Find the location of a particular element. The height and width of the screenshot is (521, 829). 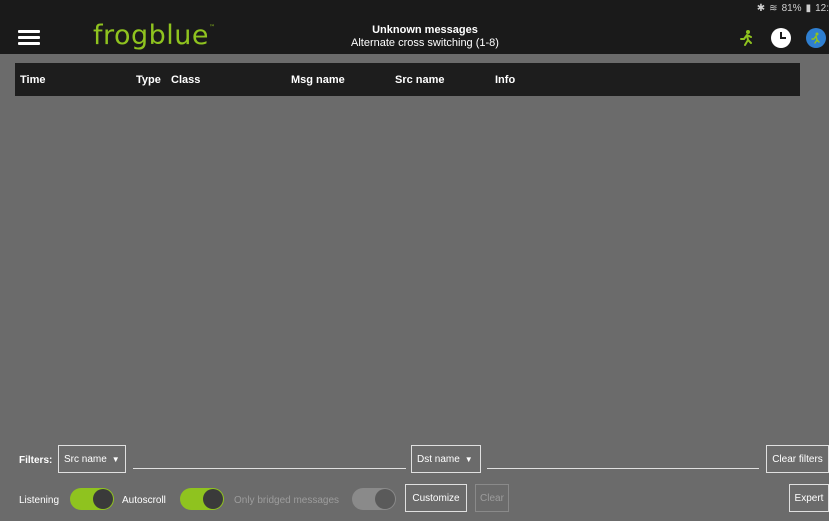

frogblue-logo: frogblue™ is located at coordinates (154, 35).